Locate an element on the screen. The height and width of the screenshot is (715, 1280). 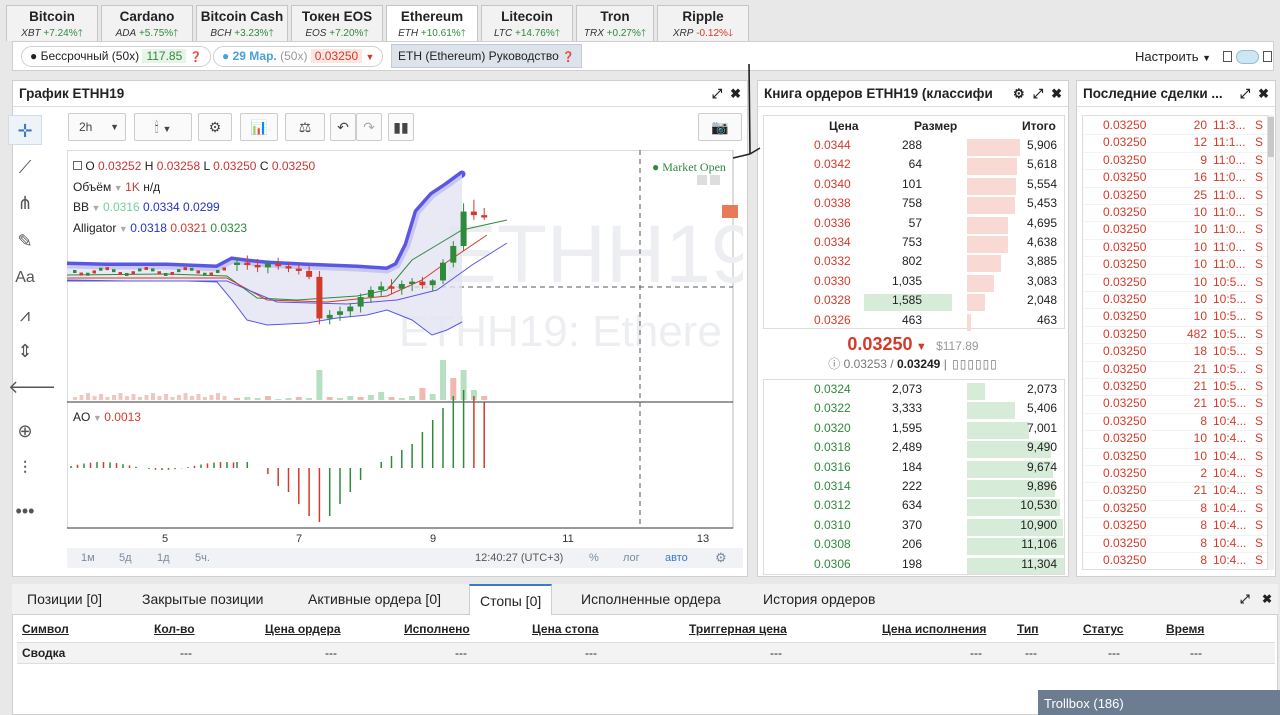
ask-row: 0.0330 1,035 3,083 is located at coordinates (914, 283).